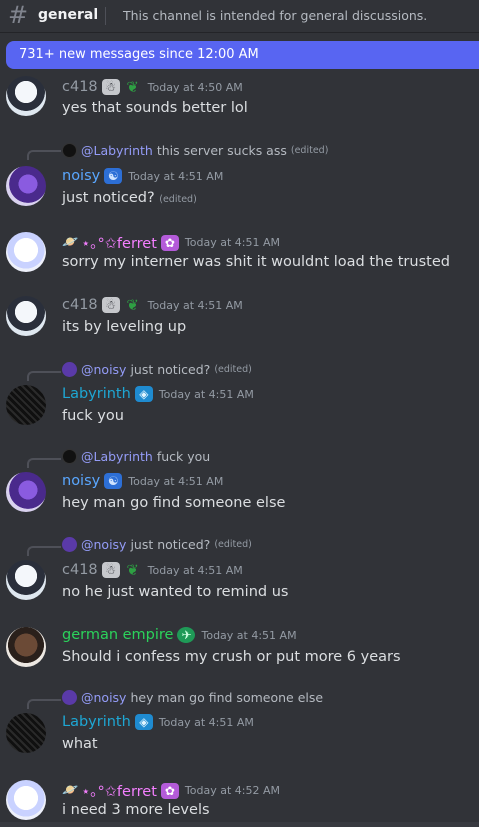 The width and height of the screenshot is (479, 827). I want to click on timestamp: Today at 4:52 AM, so click(232, 790).